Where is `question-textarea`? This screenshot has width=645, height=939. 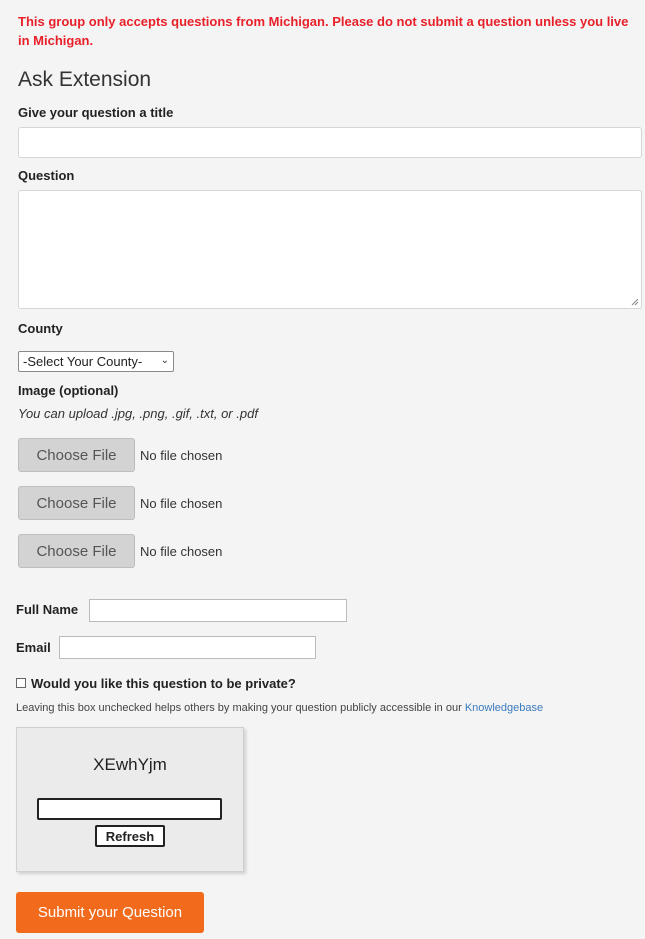
question-textarea is located at coordinates (330, 249).